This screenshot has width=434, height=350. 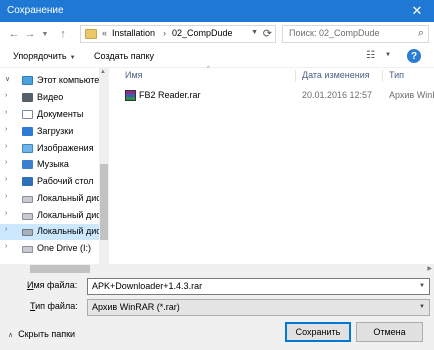 I want to click on save-button: Сохранить, so click(x=318, y=332).